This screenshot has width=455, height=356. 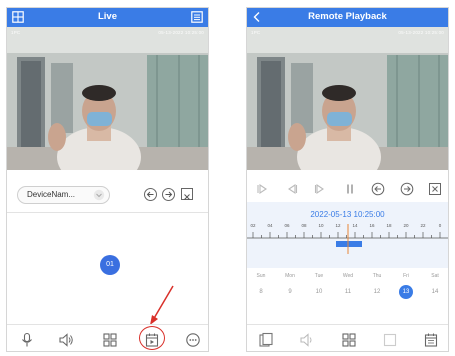 What do you see at coordinates (262, 189) in the screenshot?
I see `skip-start-icon` at bounding box center [262, 189].